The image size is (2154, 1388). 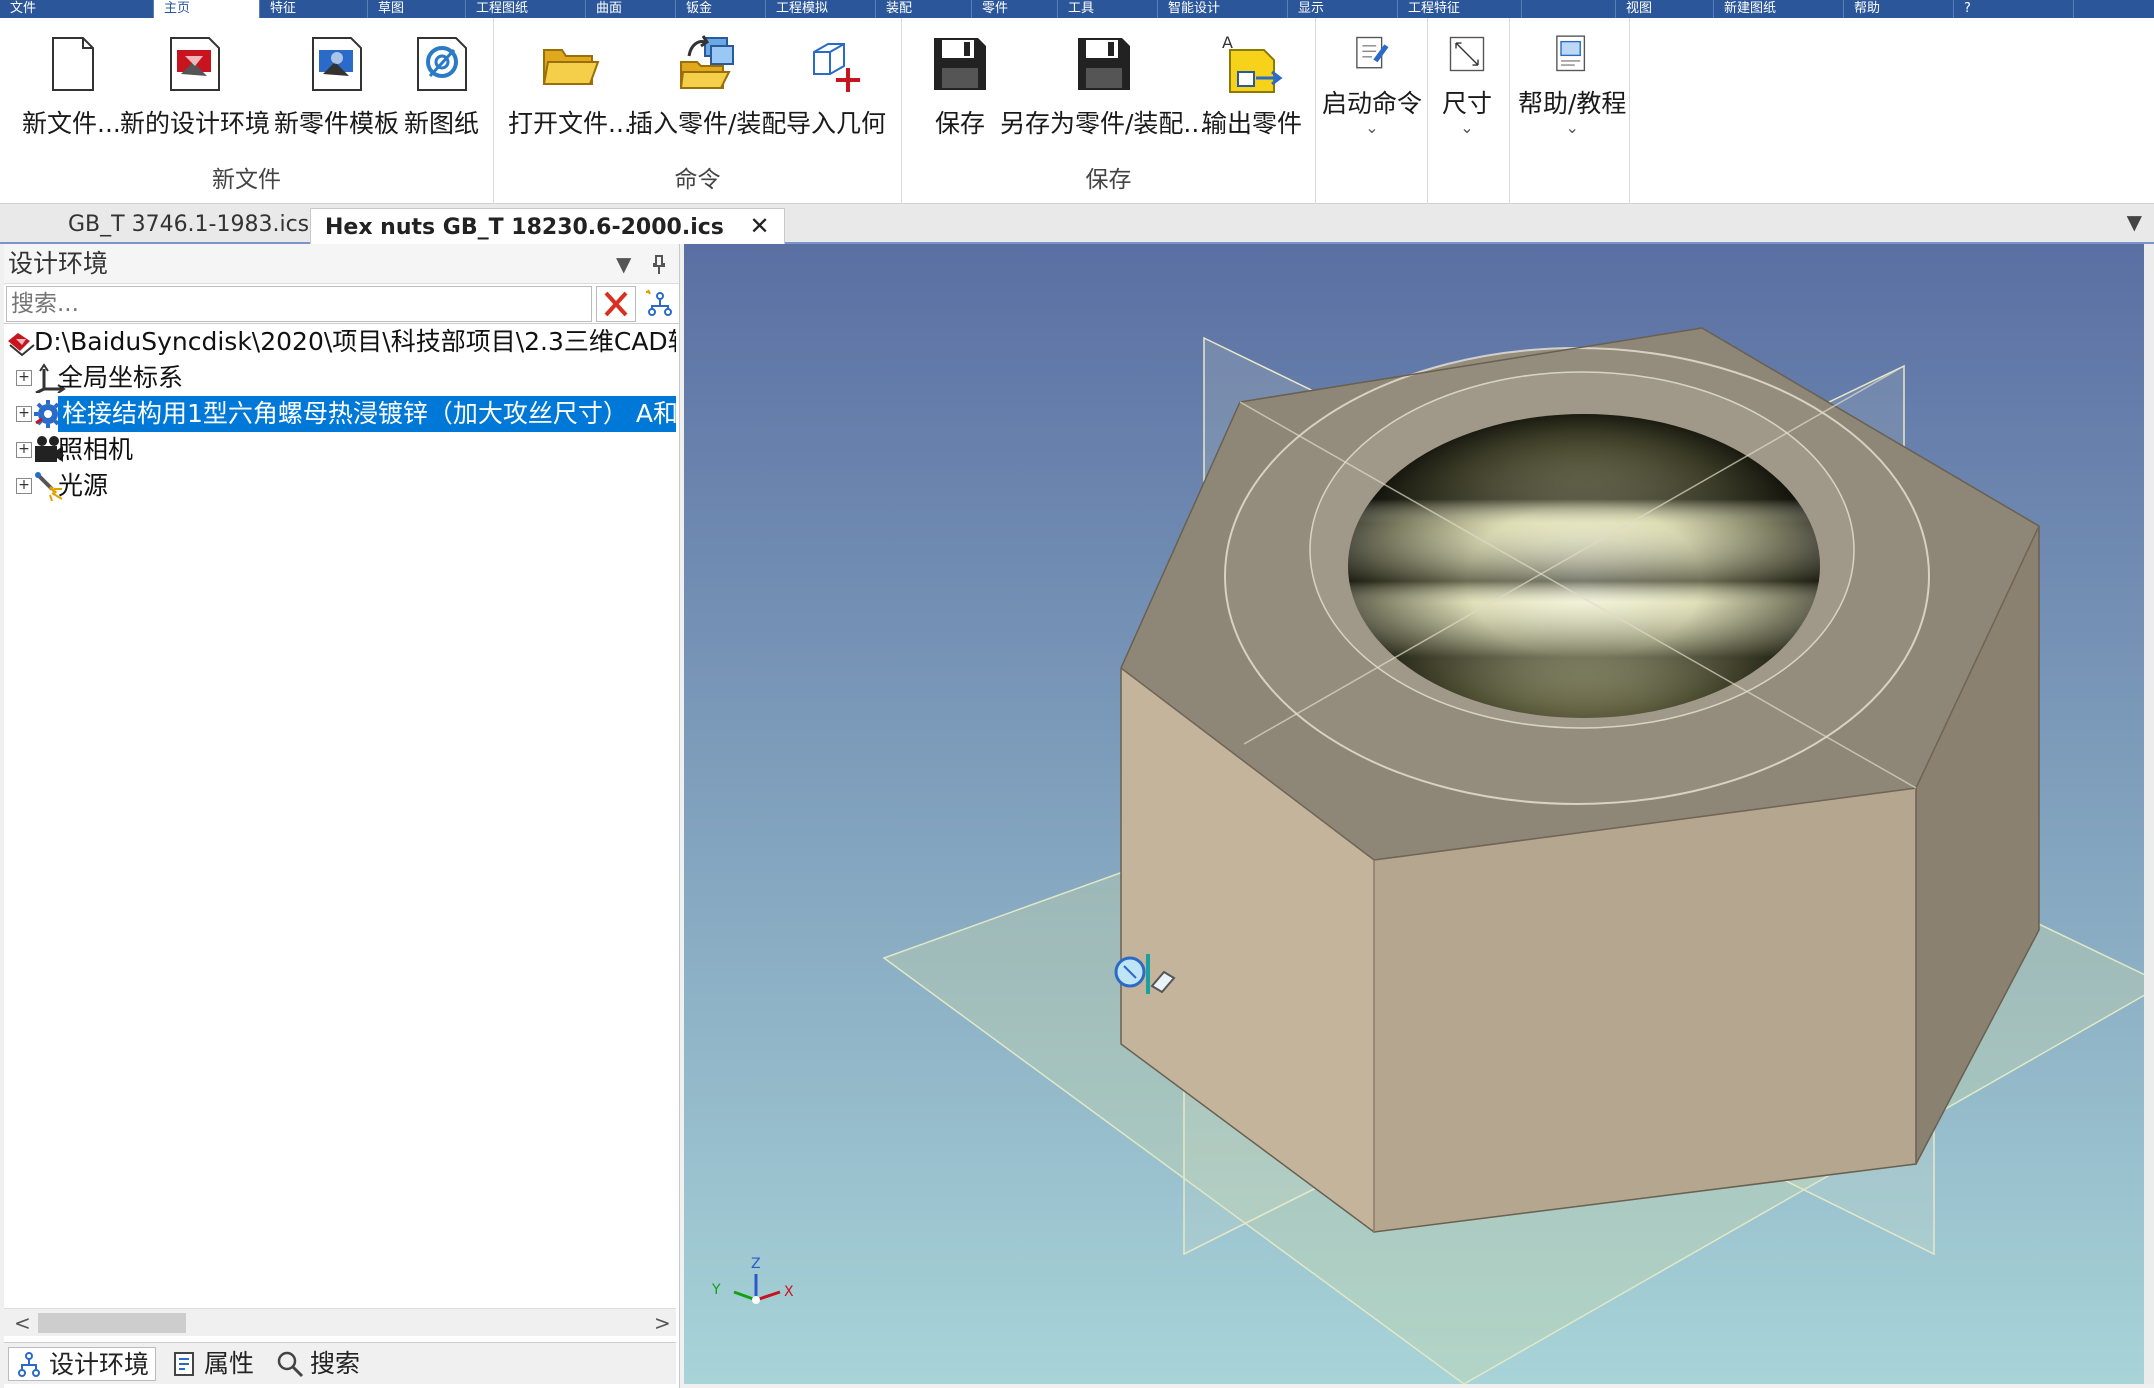 What do you see at coordinates (789, 1292) in the screenshot?
I see `axis-label-x: X` at bounding box center [789, 1292].